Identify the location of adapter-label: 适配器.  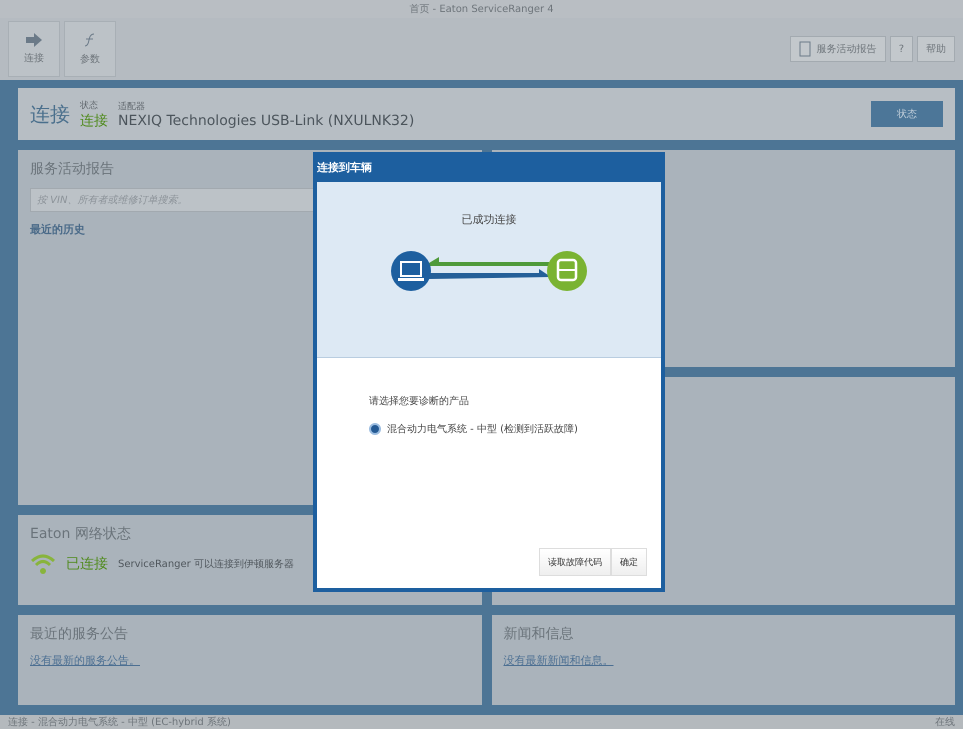
(132, 106).